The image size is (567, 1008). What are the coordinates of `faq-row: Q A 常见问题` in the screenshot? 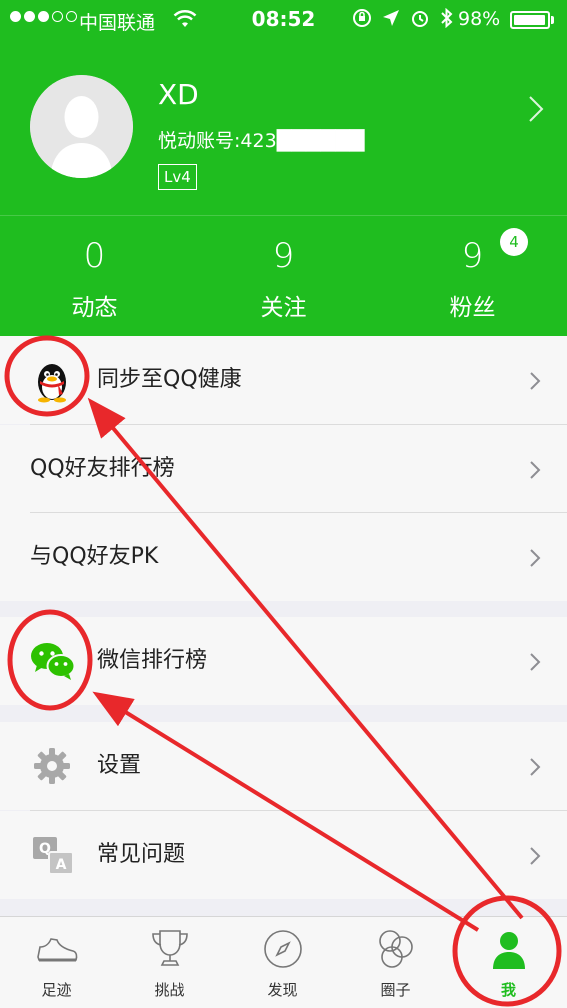 It's located at (283, 855).